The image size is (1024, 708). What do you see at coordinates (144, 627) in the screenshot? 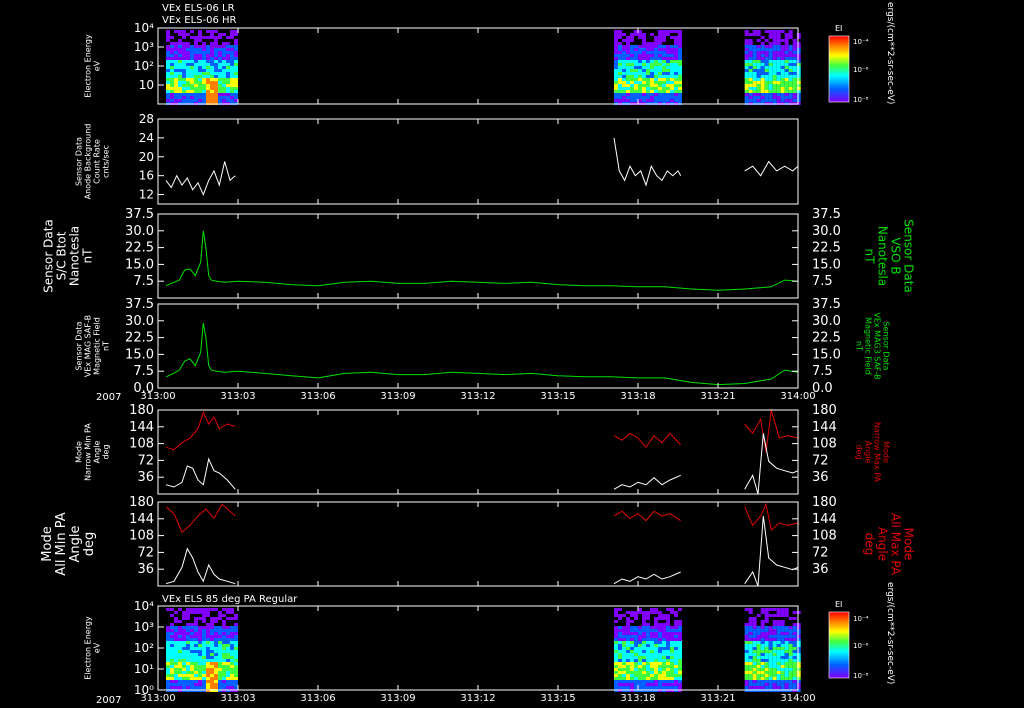
I see `y-tick-label: 10³` at bounding box center [144, 627].